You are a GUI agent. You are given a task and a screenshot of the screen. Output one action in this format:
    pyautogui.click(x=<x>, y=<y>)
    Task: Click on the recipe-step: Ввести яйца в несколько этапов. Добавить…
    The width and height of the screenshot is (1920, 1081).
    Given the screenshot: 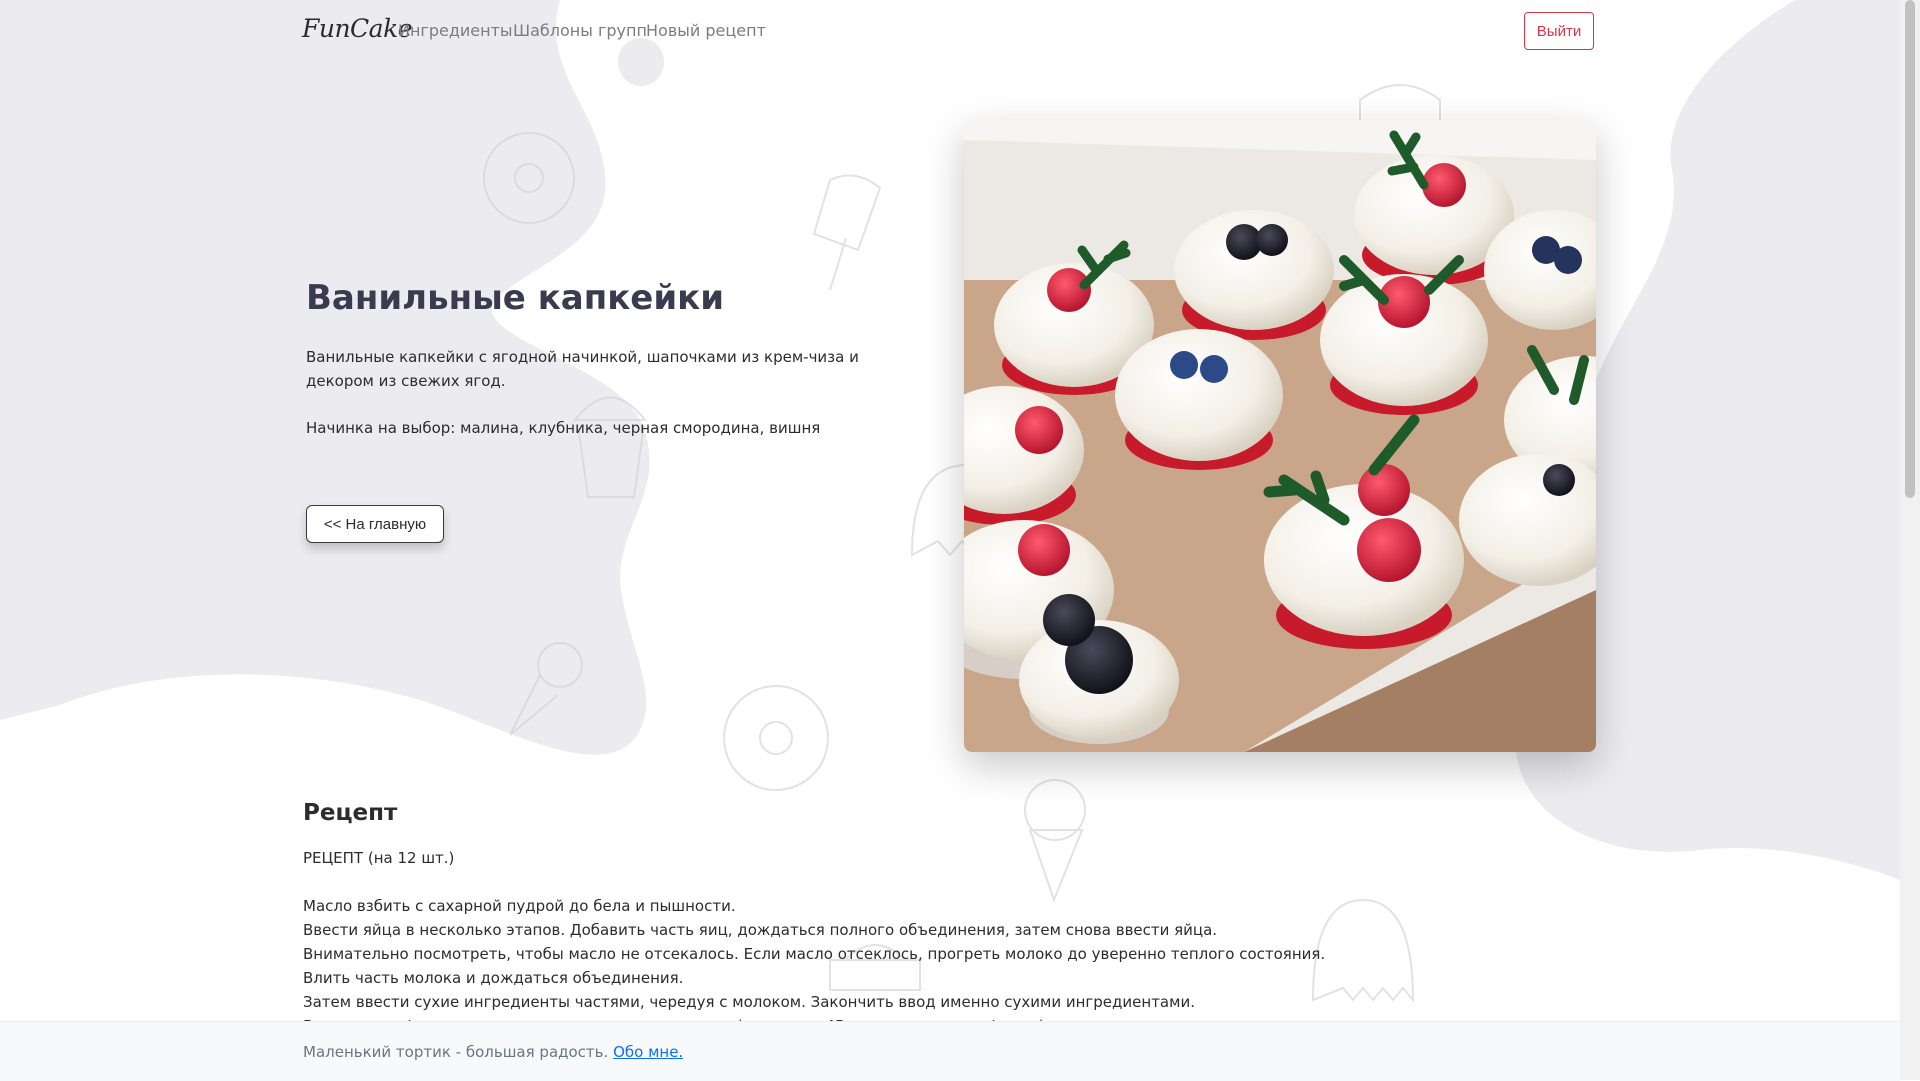 What is the action you would take?
    pyautogui.click(x=760, y=930)
    